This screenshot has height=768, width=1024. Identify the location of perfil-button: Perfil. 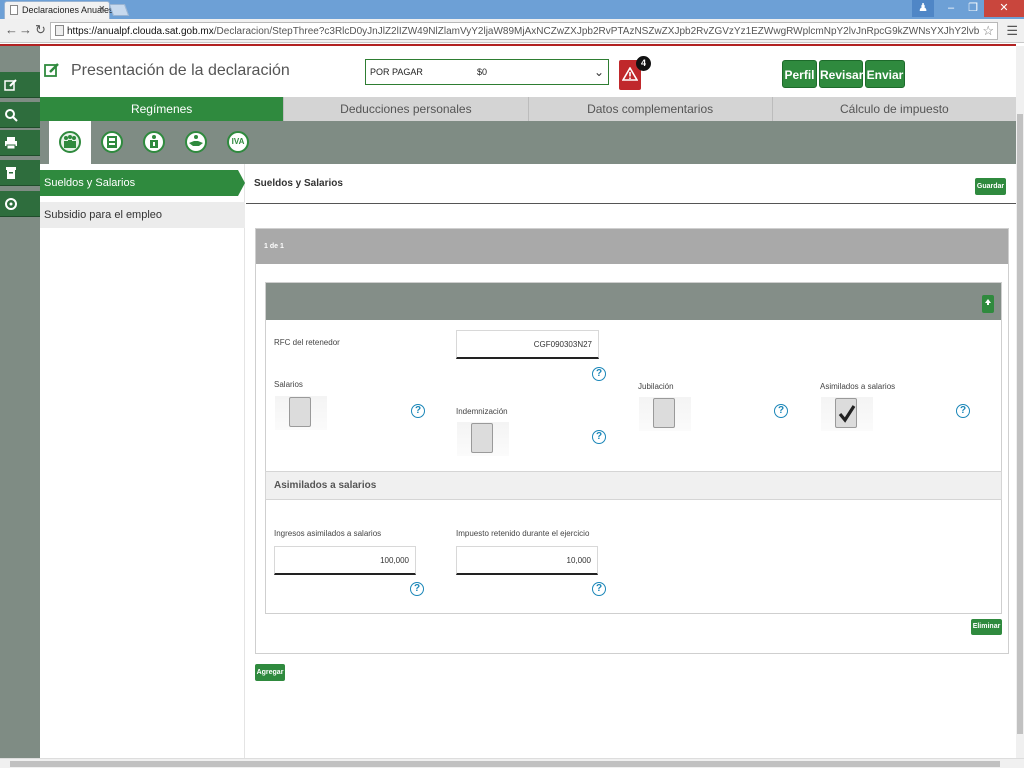
(799, 74).